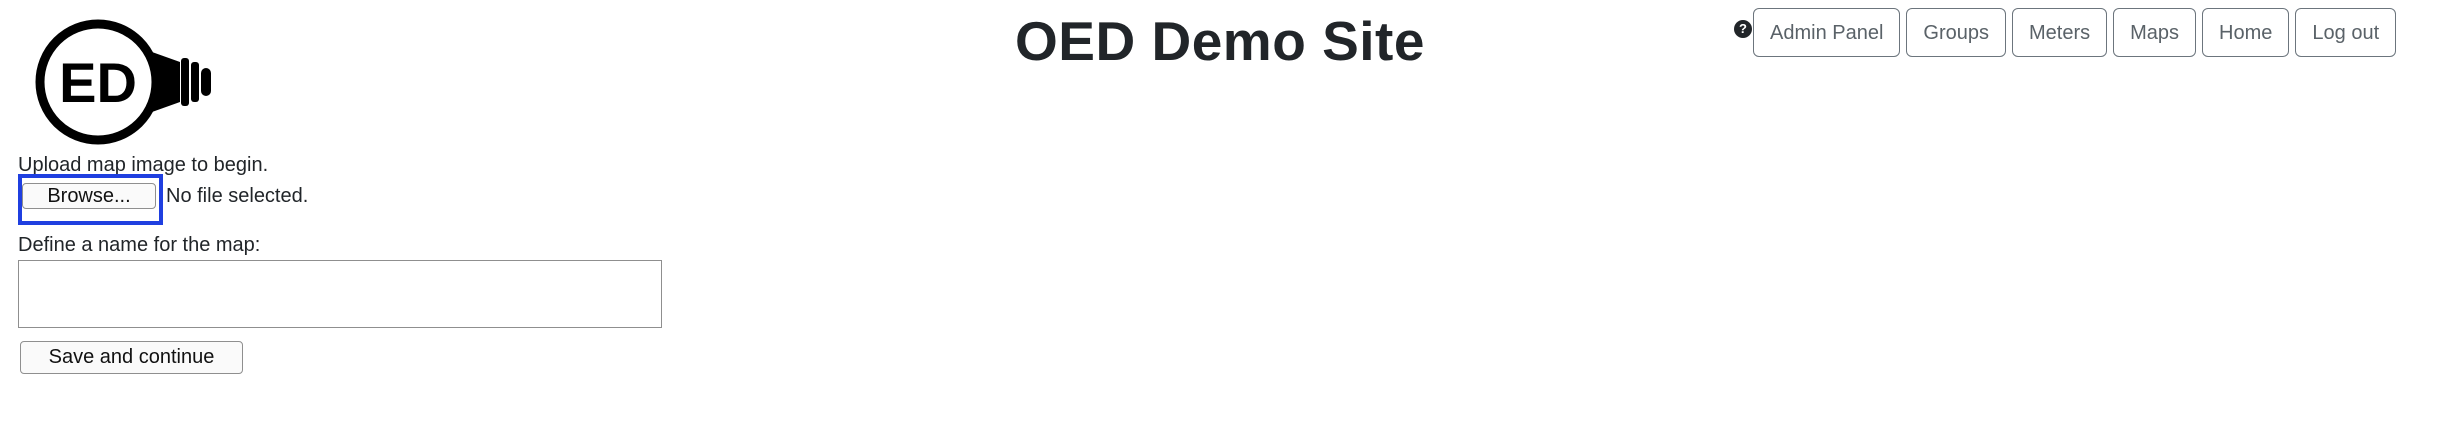 The image size is (2440, 432). Describe the element at coordinates (163, 192) in the screenshot. I see `file-input: Browse... No file selected.` at that location.